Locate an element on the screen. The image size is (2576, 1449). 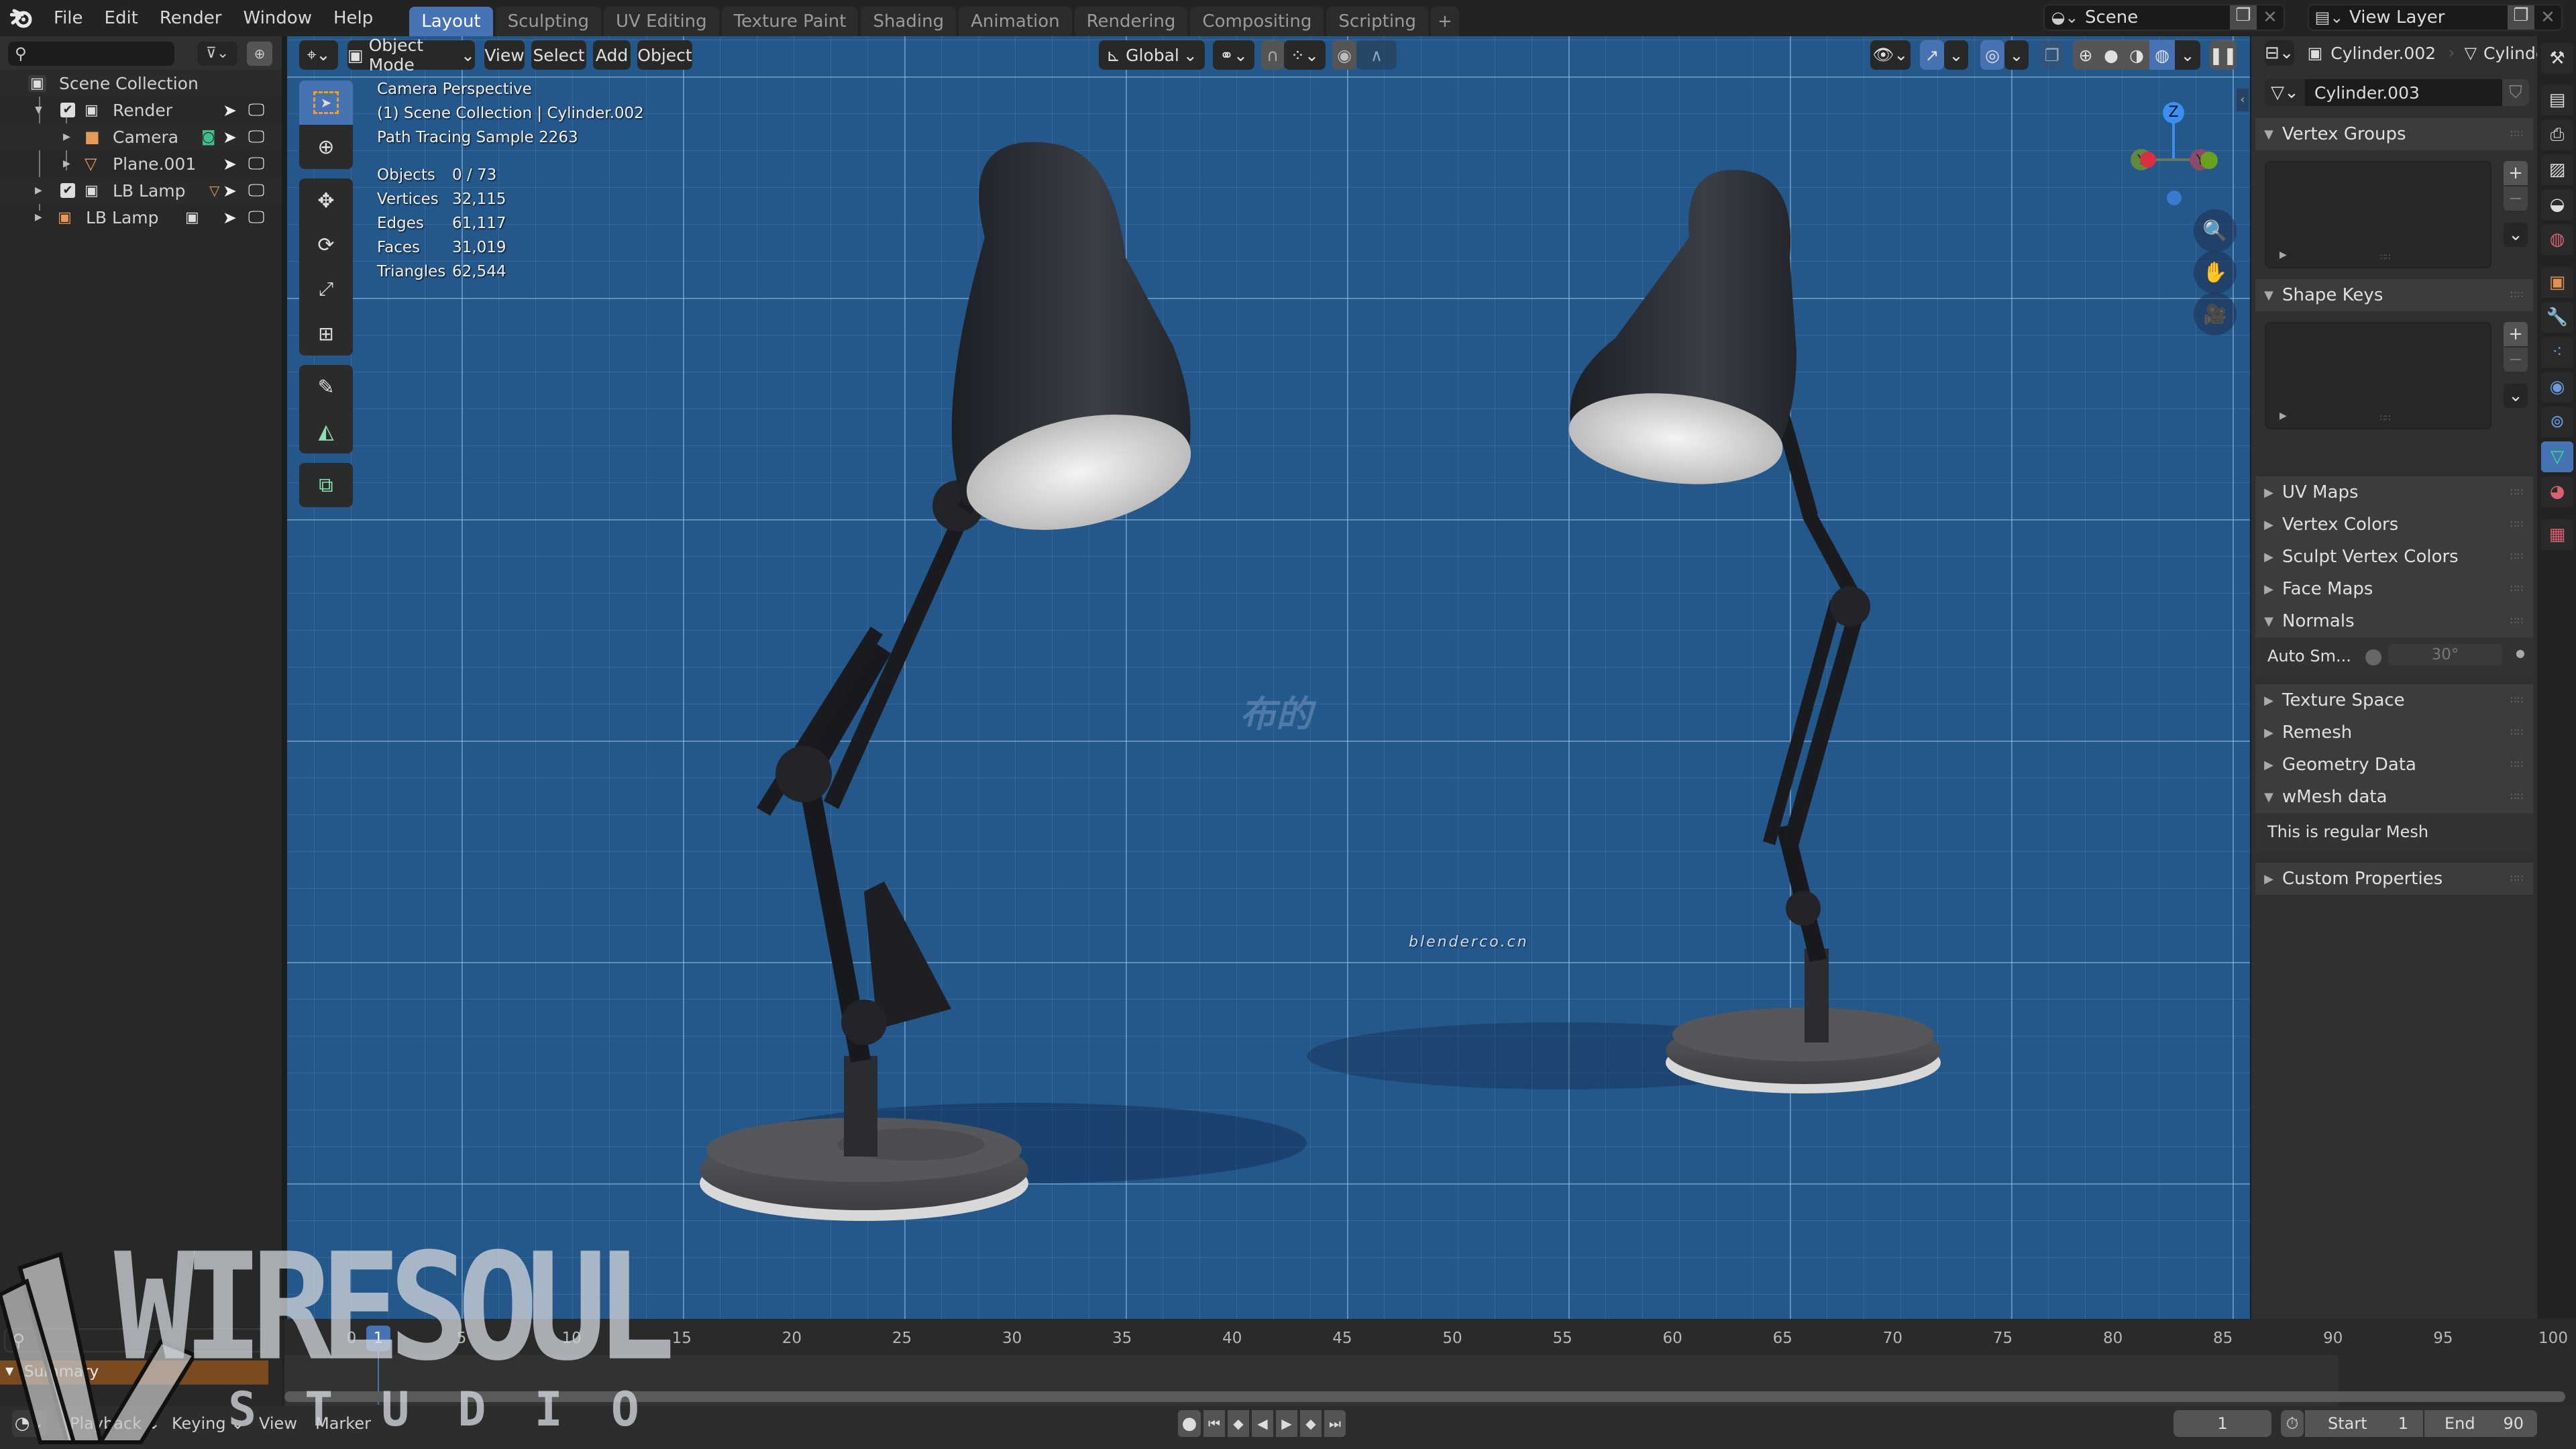
start-frame-field: Start 1 is located at coordinates (2364, 1423).